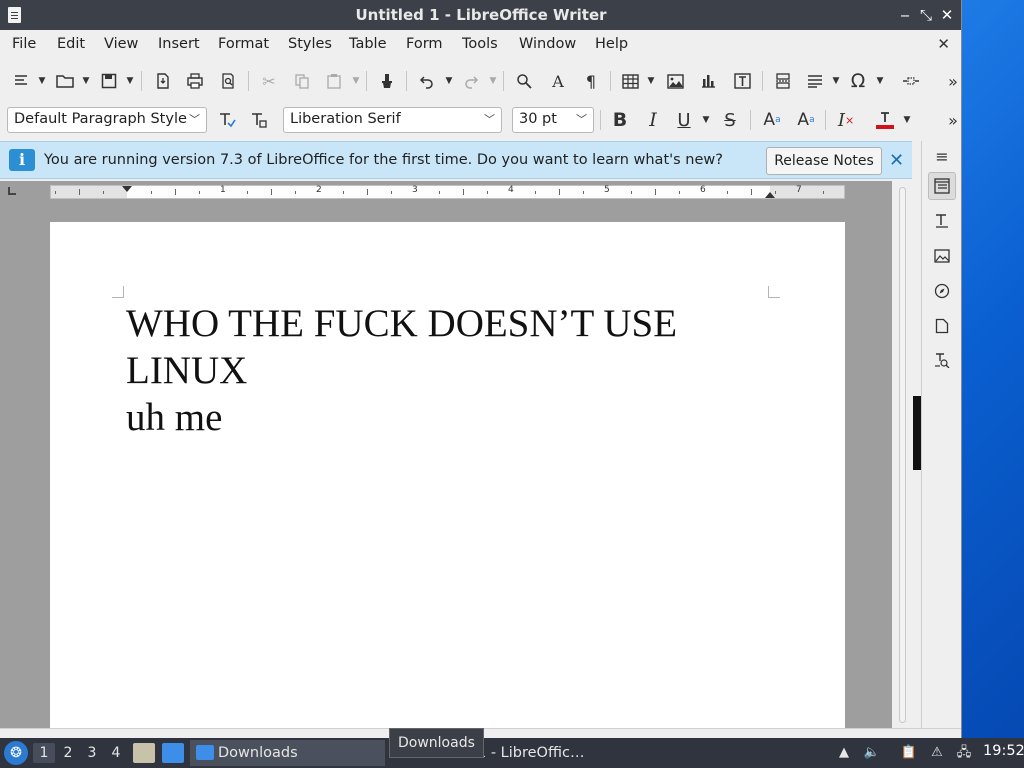 The height and width of the screenshot is (768, 1024). Describe the element at coordinates (806, 120) in the screenshot. I see `subscript-icon: Aa` at that location.